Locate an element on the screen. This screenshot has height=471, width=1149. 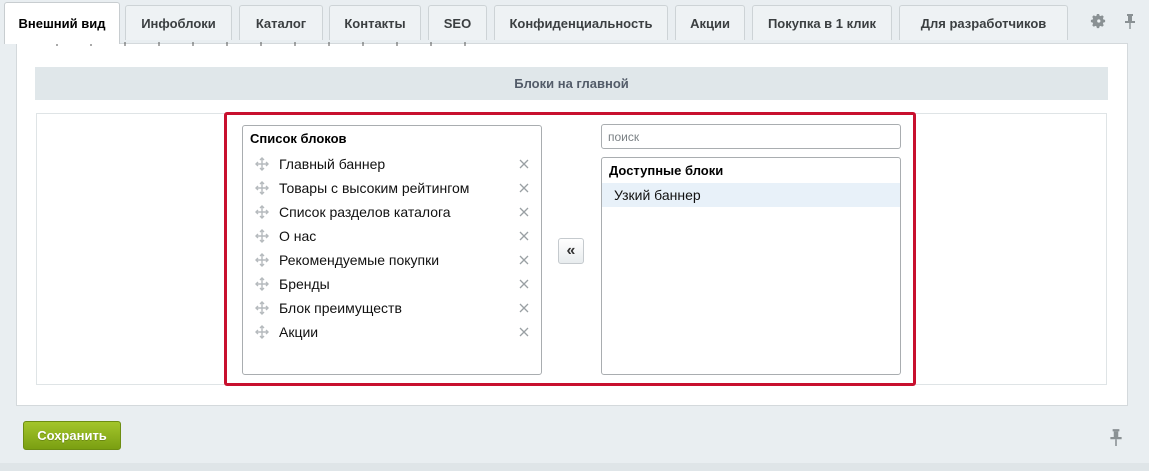
save-button: Сохранить is located at coordinates (72, 435).